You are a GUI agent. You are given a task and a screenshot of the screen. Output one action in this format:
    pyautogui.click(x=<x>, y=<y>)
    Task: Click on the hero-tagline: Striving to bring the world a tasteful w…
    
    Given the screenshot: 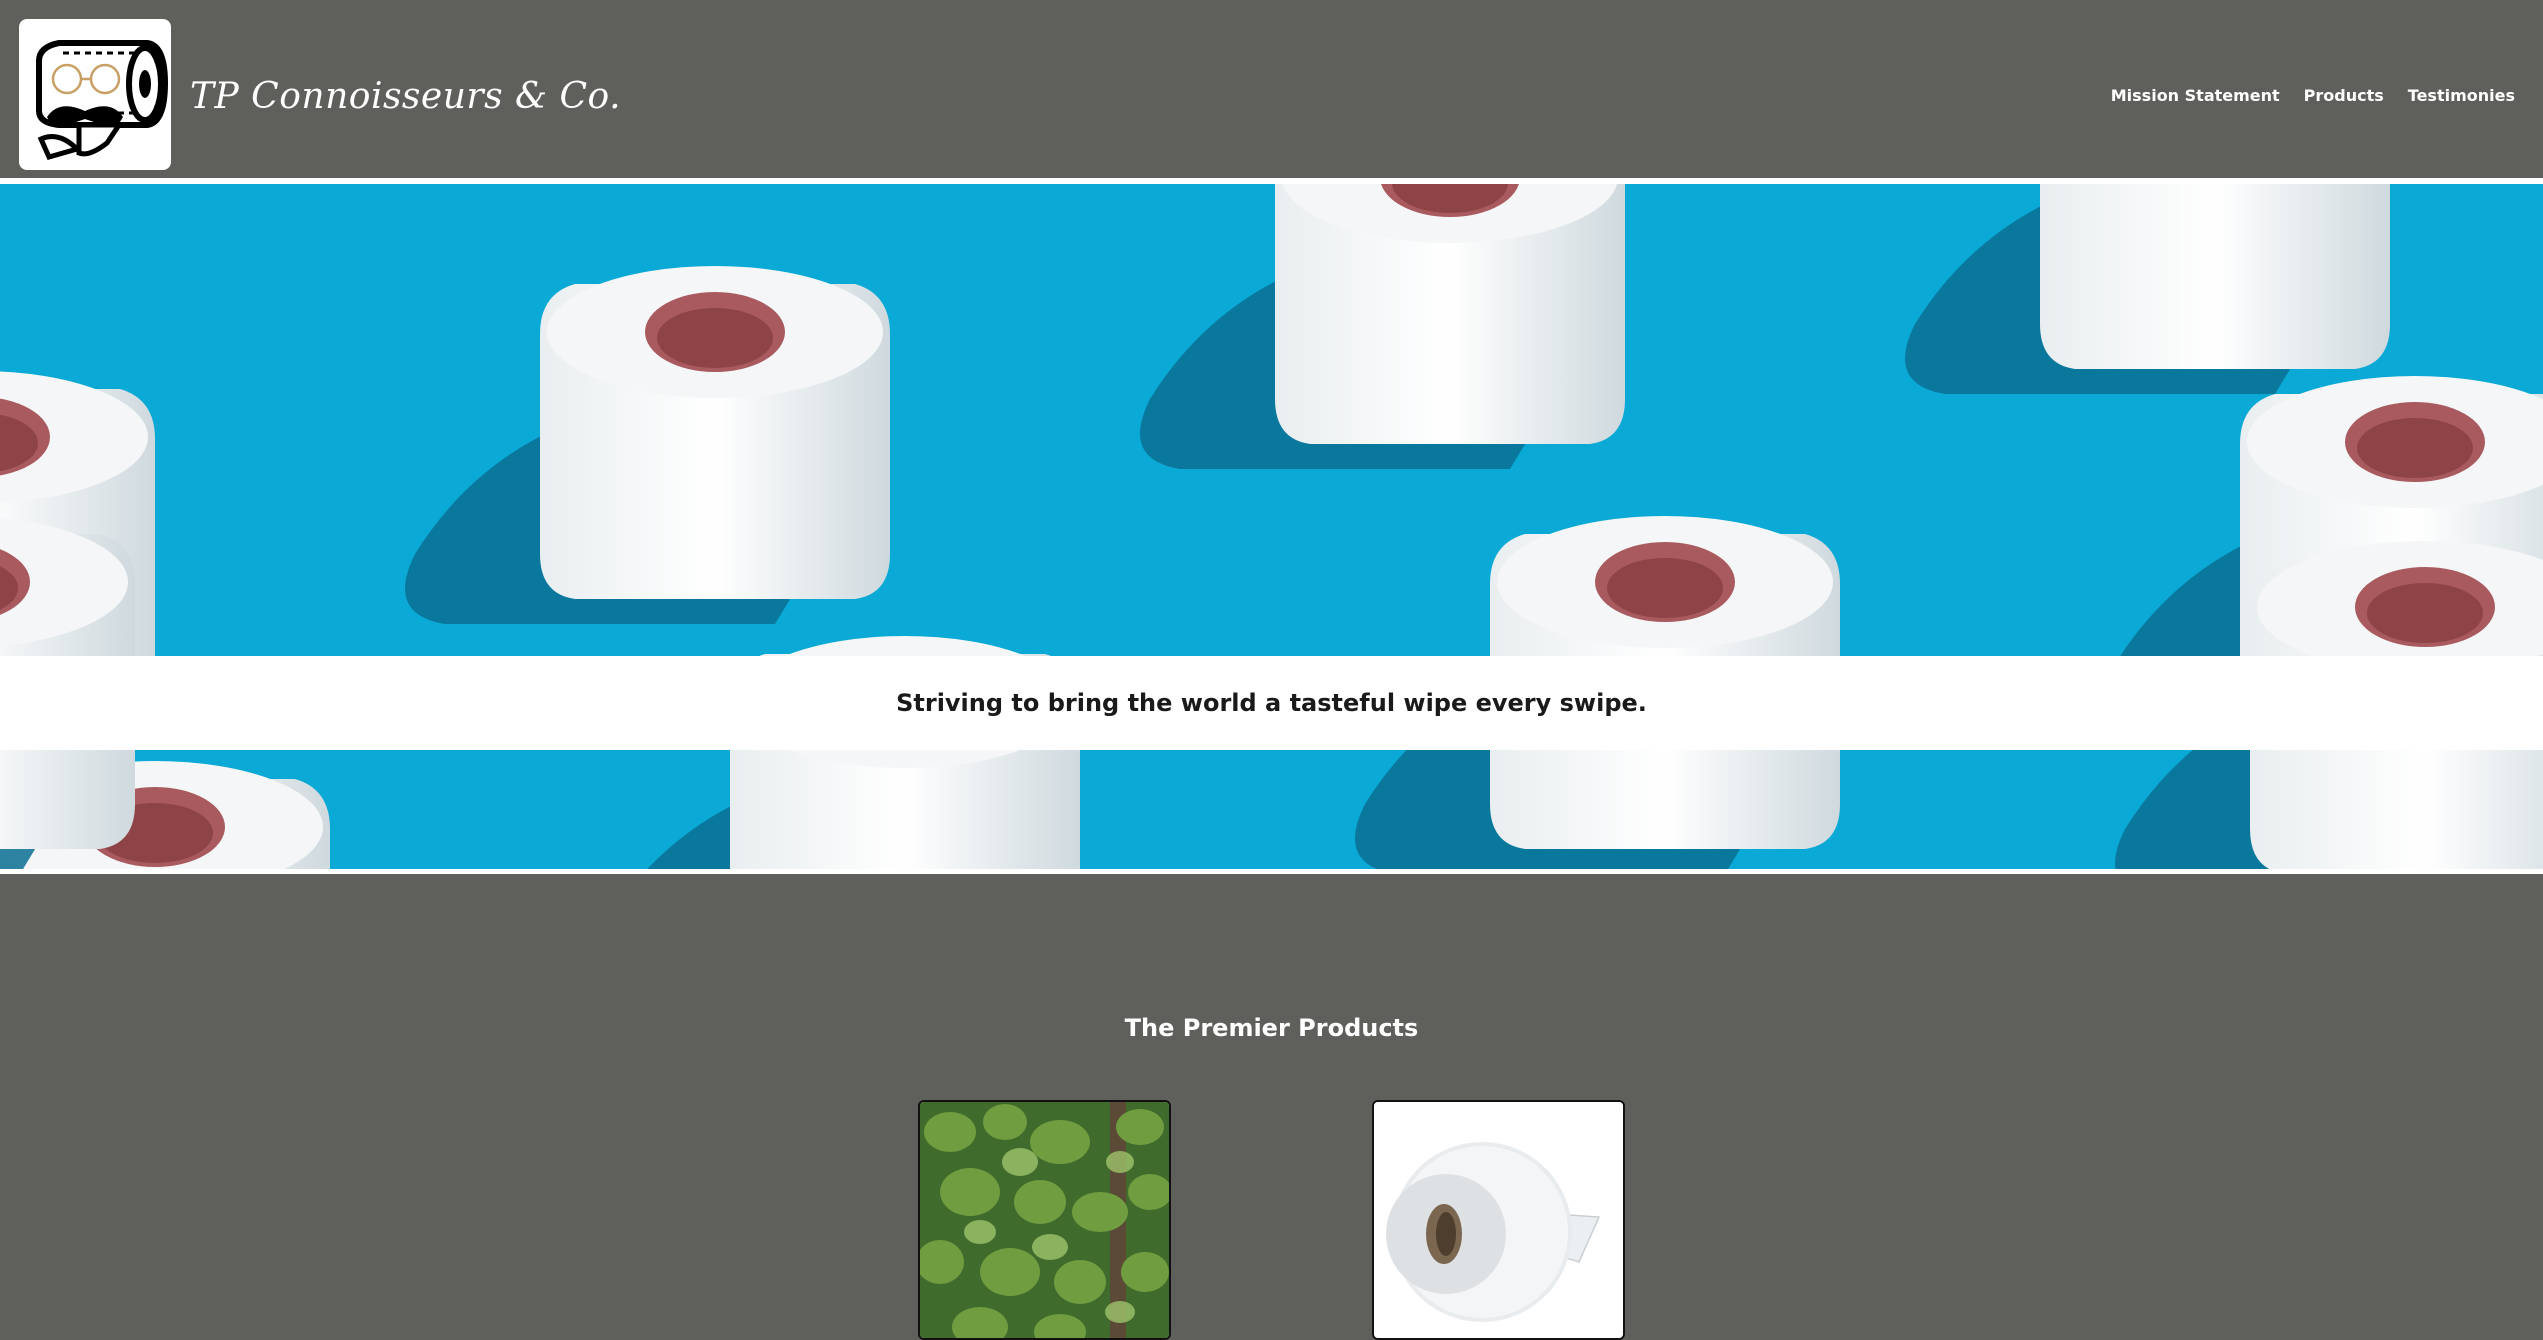 What is the action you would take?
    pyautogui.click(x=1271, y=703)
    